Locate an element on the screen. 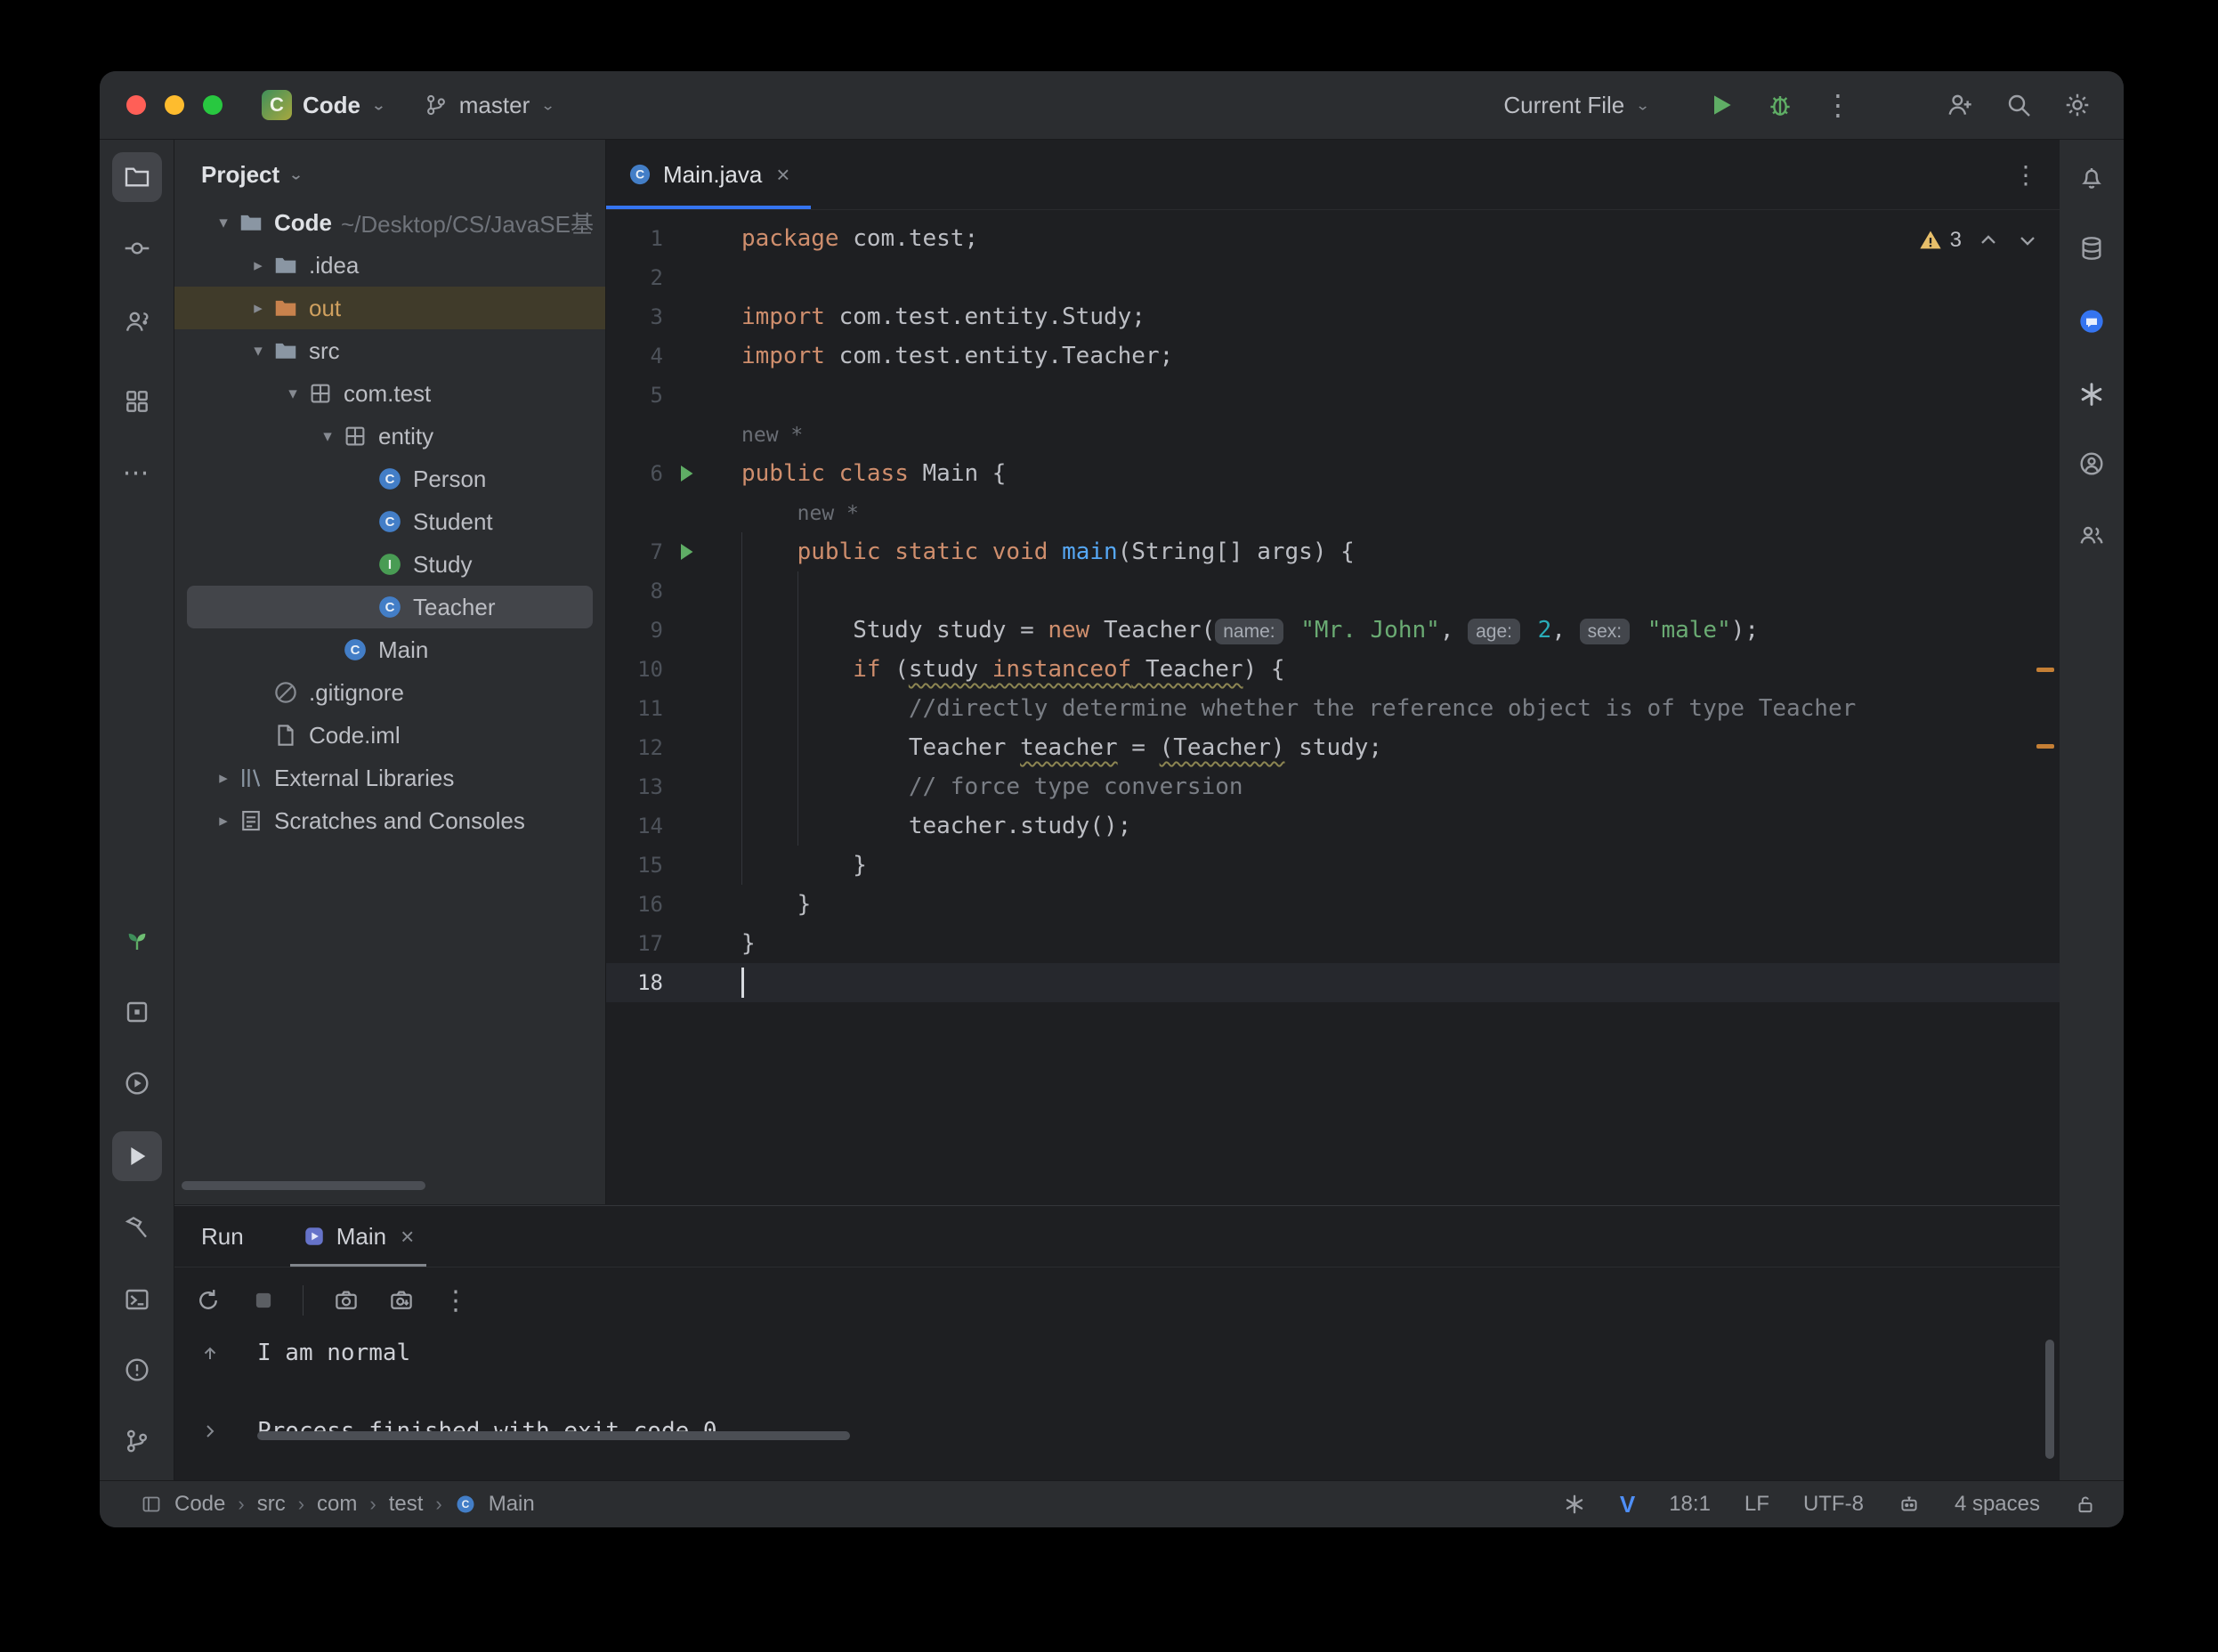 The image size is (2218, 1652). code-line: 8 is located at coordinates (1333, 591).